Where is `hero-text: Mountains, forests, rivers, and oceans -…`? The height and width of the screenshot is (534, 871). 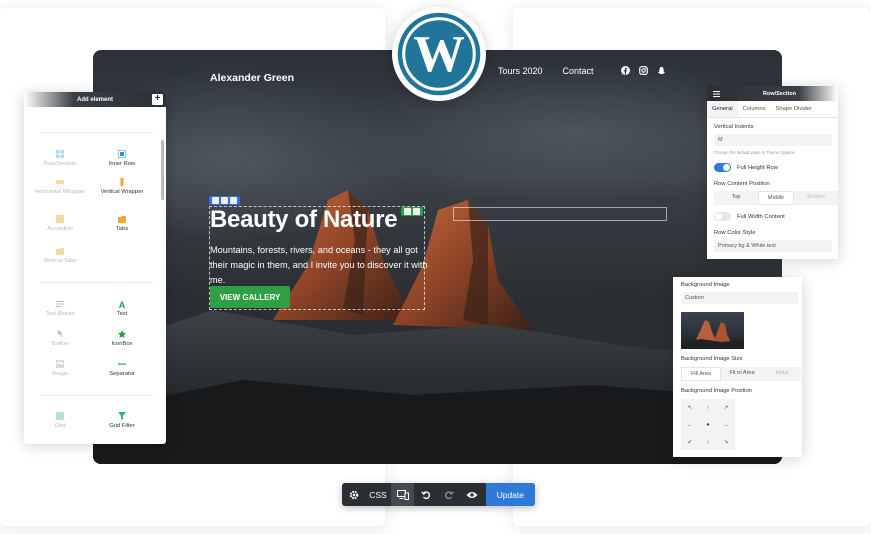
hero-text: Mountains, forests, rivers, and oceans -… is located at coordinates (320, 265).